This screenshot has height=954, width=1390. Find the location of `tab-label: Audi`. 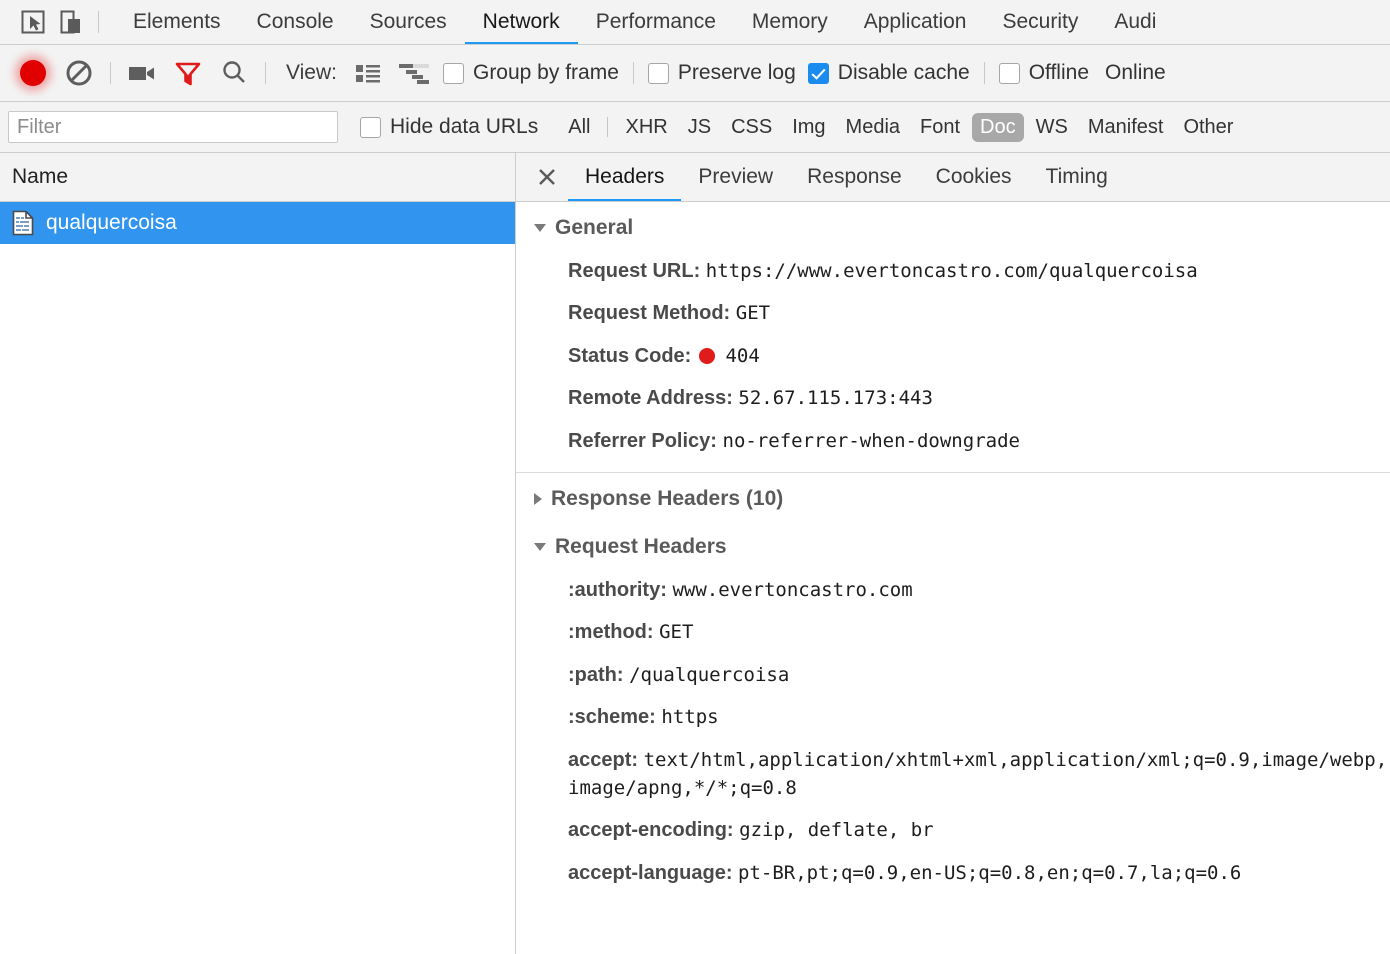

tab-label: Audi is located at coordinates (1135, 21).